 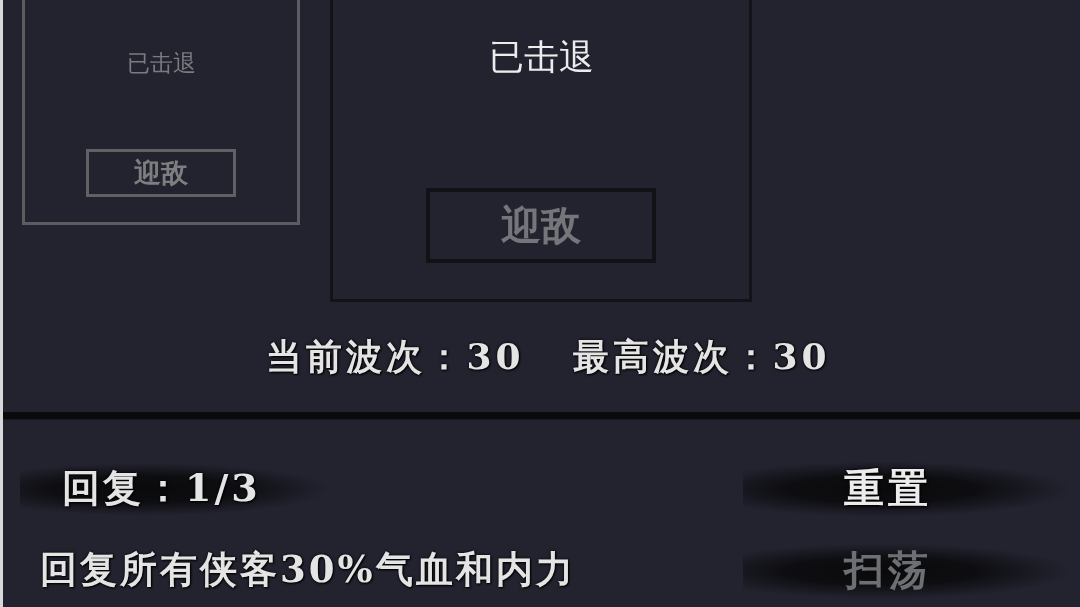 What do you see at coordinates (395, 357) in the screenshot?
I see `wave-count-text: 当前波次：30` at bounding box center [395, 357].